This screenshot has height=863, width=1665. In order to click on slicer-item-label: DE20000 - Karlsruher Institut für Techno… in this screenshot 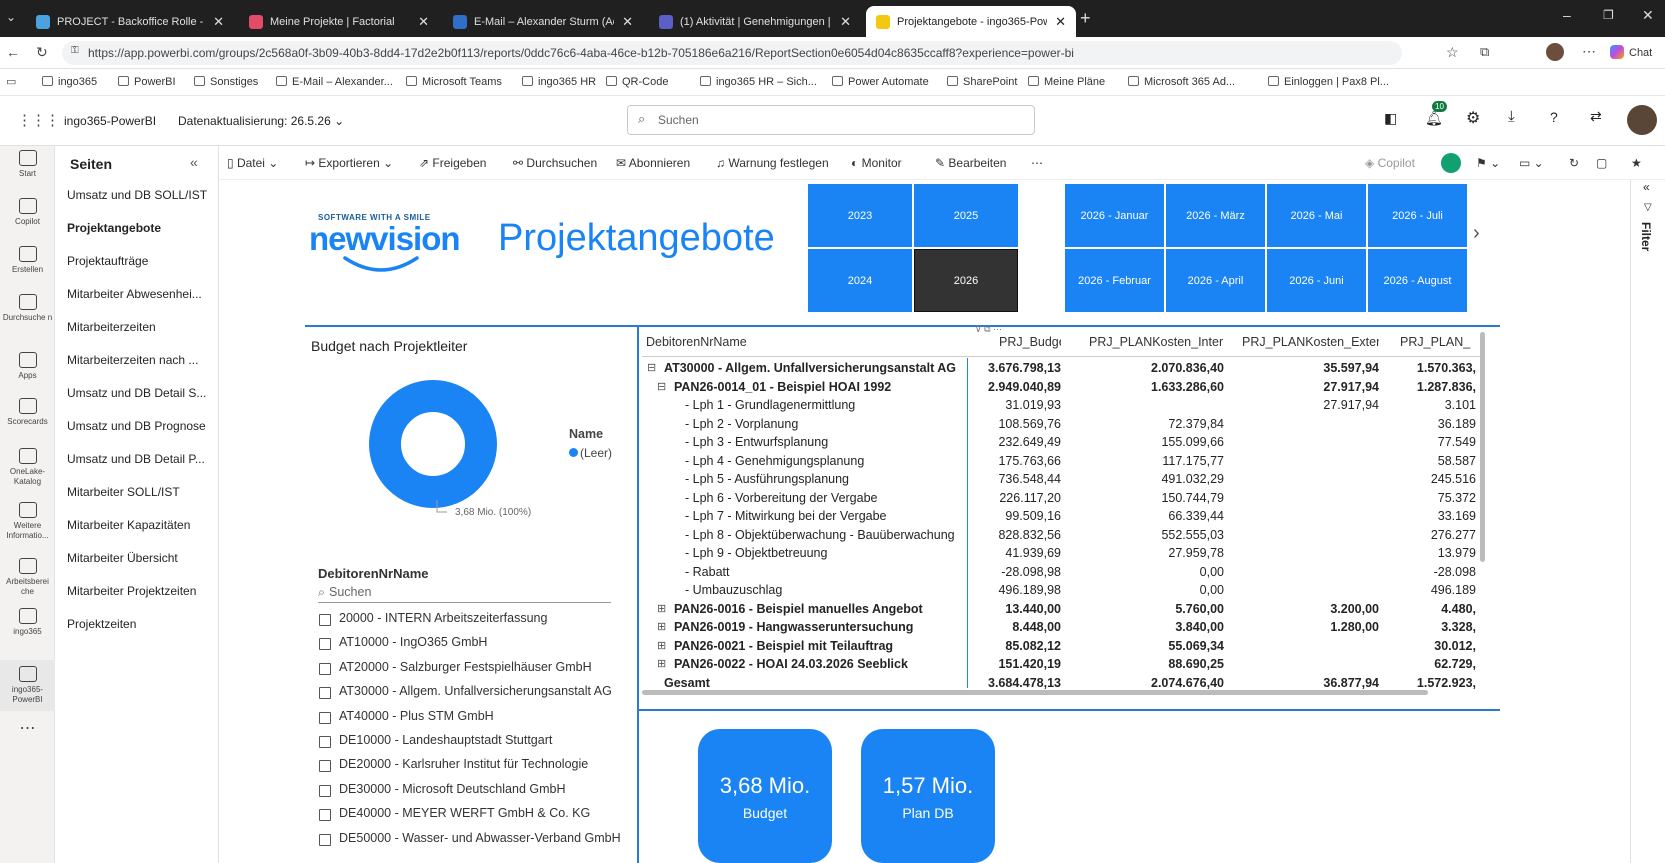, I will do `click(463, 764)`.